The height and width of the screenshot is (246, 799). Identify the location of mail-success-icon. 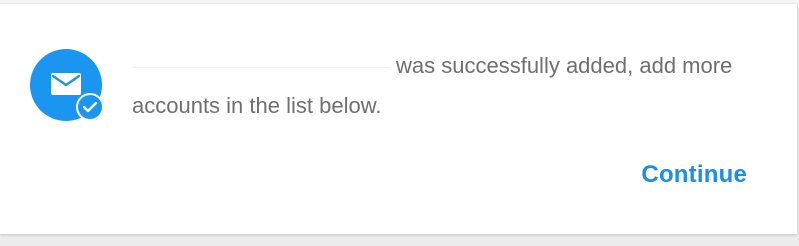
(67, 85).